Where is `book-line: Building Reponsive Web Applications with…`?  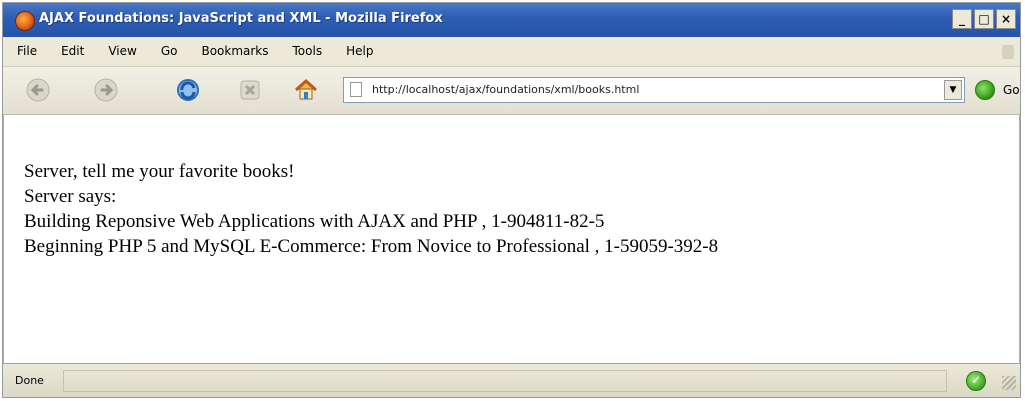
book-line: Building Reponsive Web Applications with… is located at coordinates (314, 221).